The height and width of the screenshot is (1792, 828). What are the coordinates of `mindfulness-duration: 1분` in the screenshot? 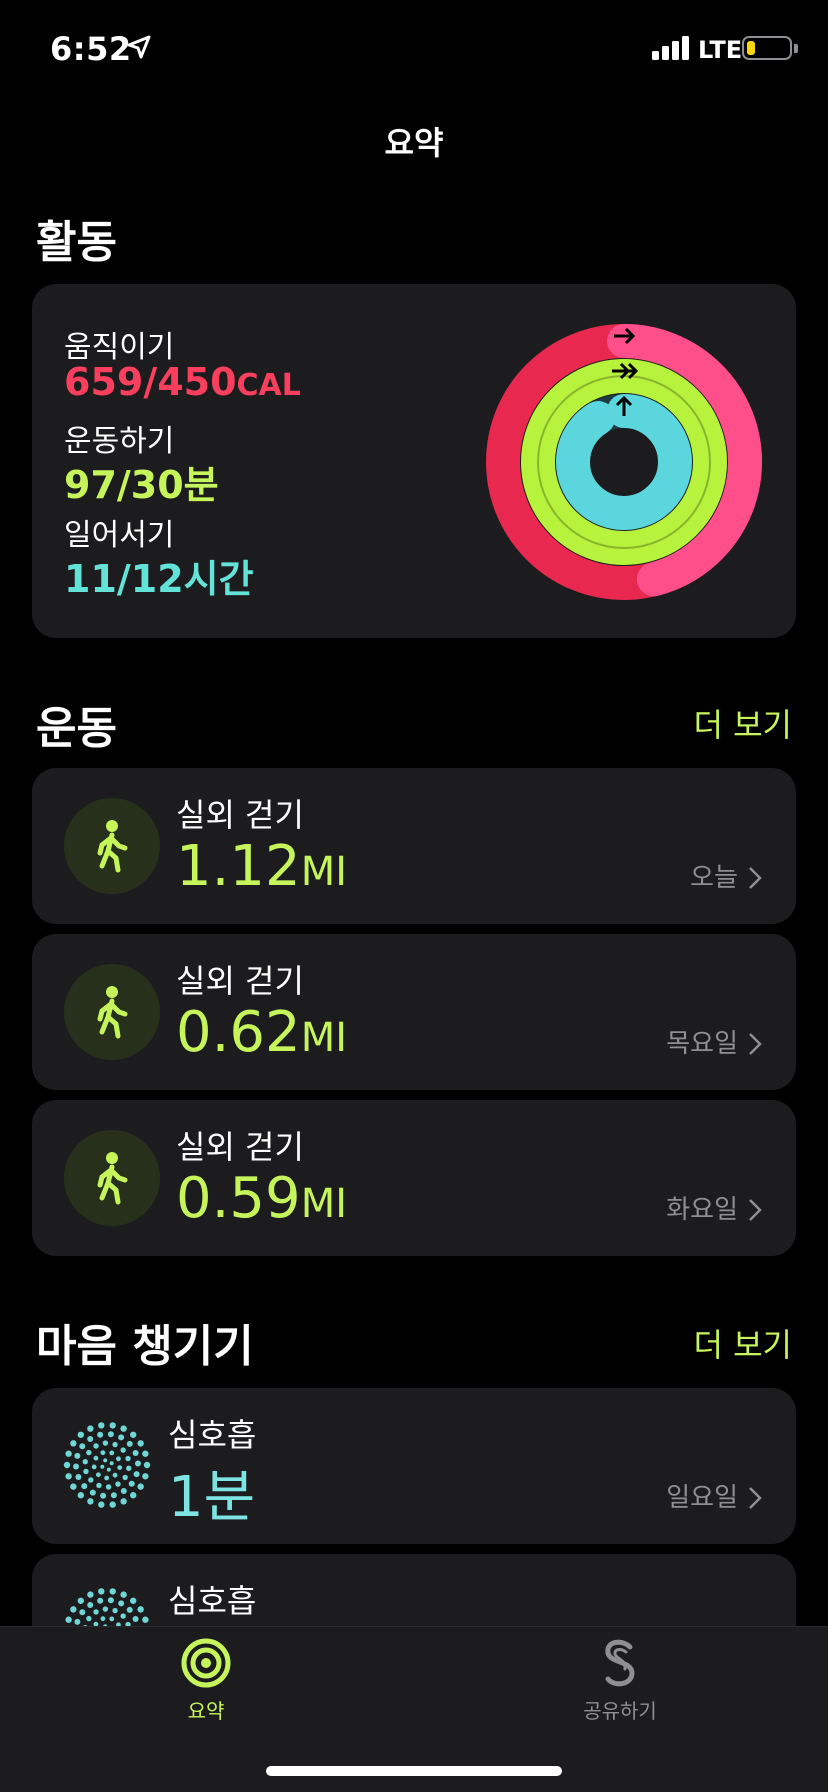 It's located at (212, 1497).